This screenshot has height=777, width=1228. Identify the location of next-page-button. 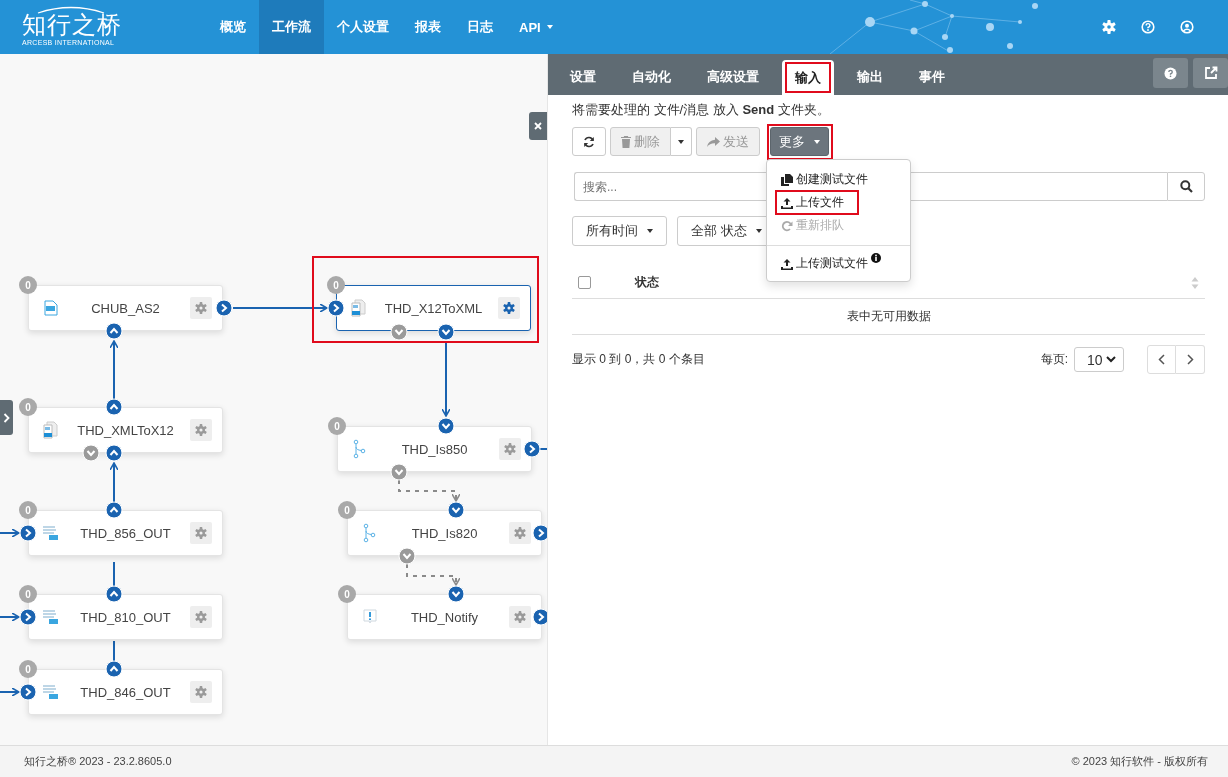
(1190, 359).